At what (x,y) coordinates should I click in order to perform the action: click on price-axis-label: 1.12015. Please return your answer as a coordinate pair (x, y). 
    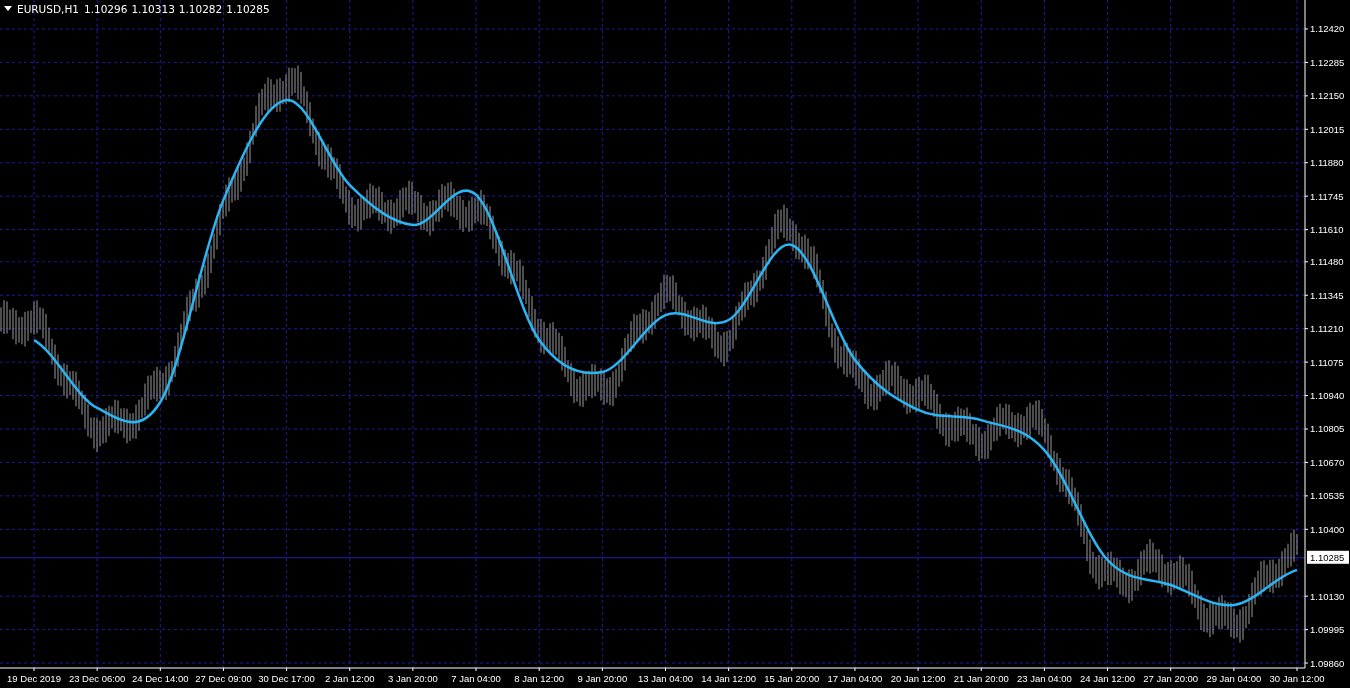
    Looking at the image, I should click on (1327, 129).